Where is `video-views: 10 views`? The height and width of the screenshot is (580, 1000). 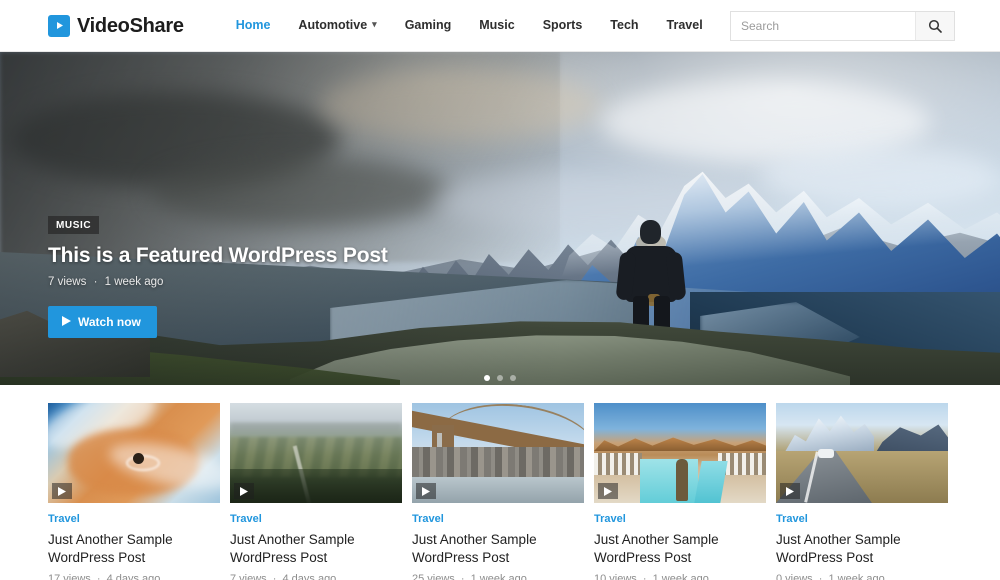
video-views: 10 views is located at coordinates (615, 576).